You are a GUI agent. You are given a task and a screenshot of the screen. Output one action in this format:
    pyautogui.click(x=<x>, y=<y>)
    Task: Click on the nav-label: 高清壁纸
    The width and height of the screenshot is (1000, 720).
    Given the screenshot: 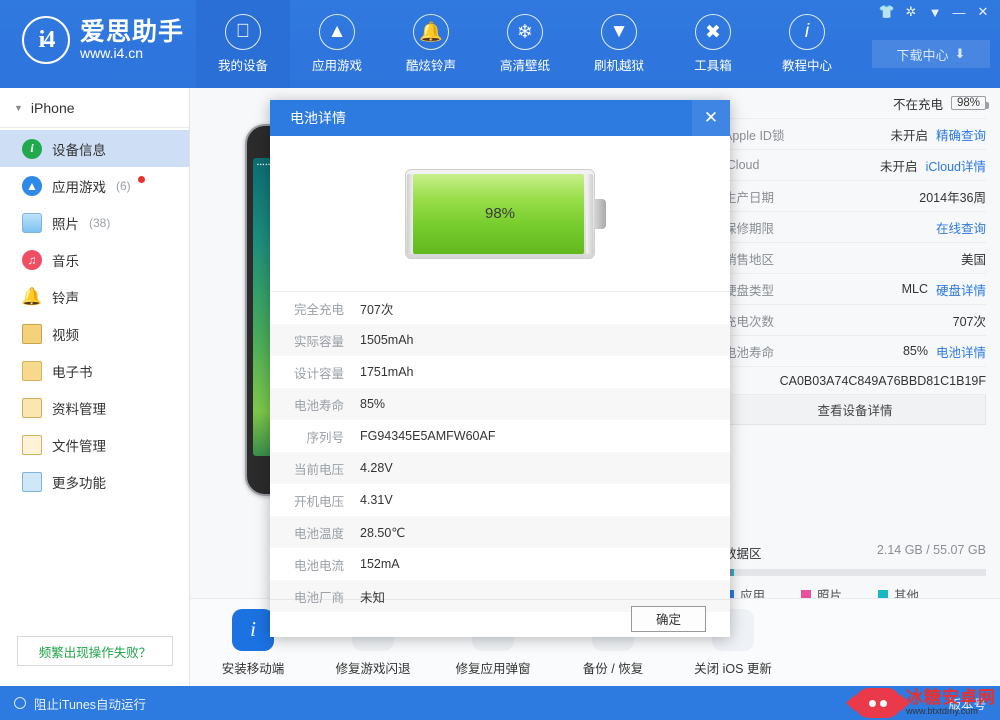 What is the action you would take?
    pyautogui.click(x=524, y=66)
    